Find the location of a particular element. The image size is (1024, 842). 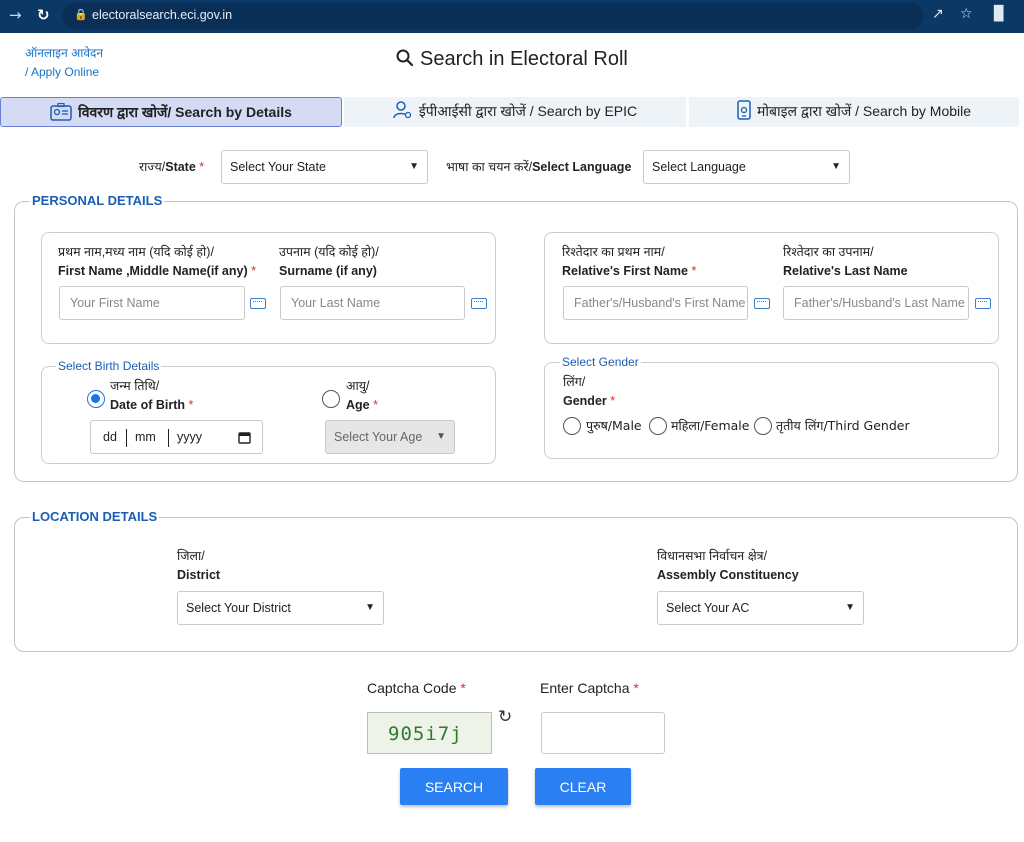

tab-search-by-epic: ईपीआईसी द्वारा खोजें / Search by EPIC is located at coordinates (515, 112).